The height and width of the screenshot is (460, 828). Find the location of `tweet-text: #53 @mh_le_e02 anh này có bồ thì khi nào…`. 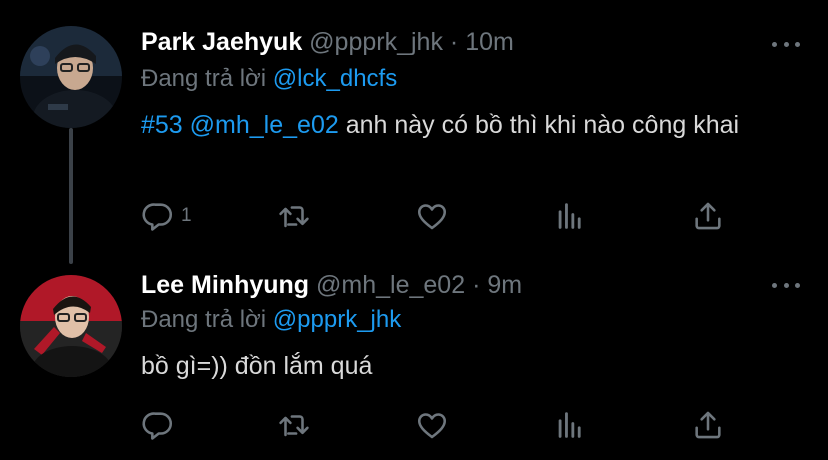

tweet-text: #53 @mh_le_e02 anh này có bồ thì khi nào… is located at coordinates (471, 125).